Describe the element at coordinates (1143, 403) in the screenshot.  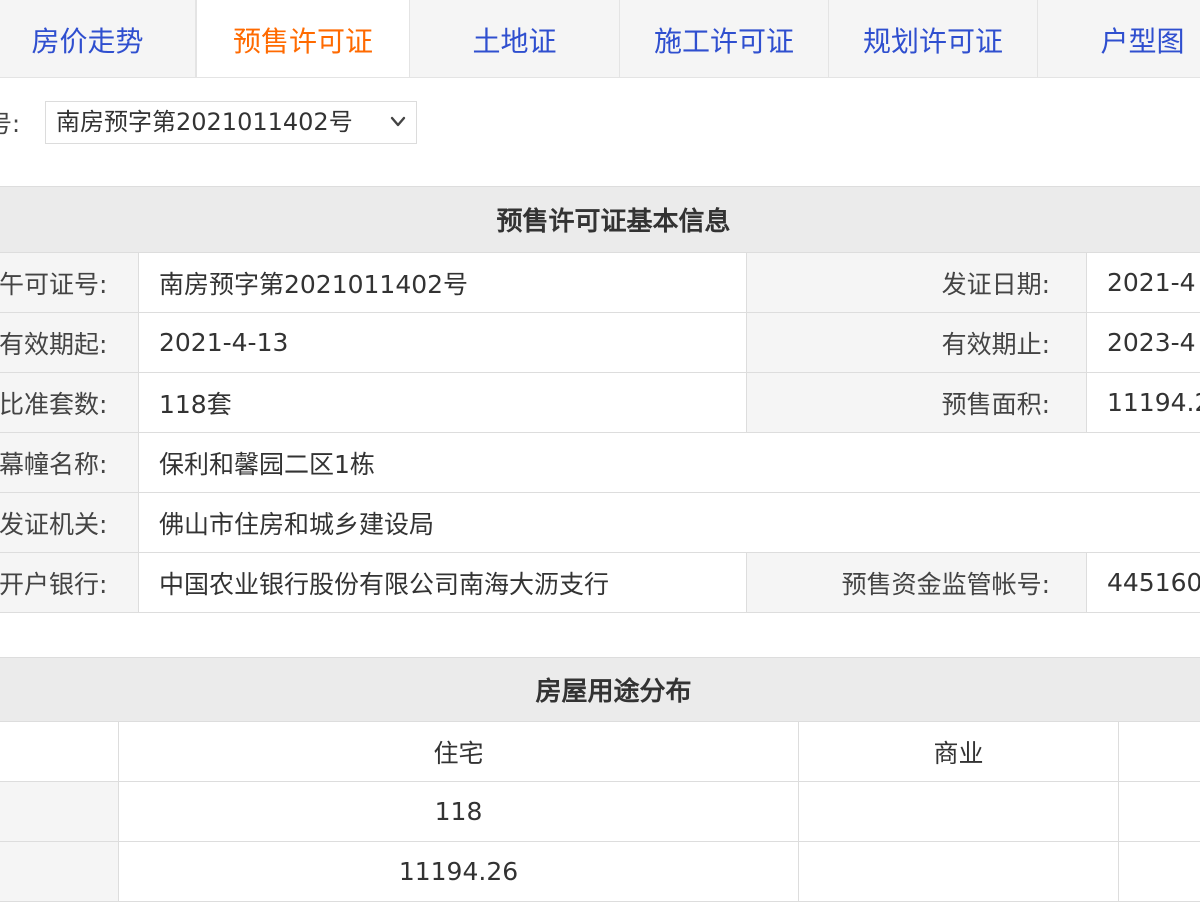
I see `presale-area-value: 11194.2` at that location.